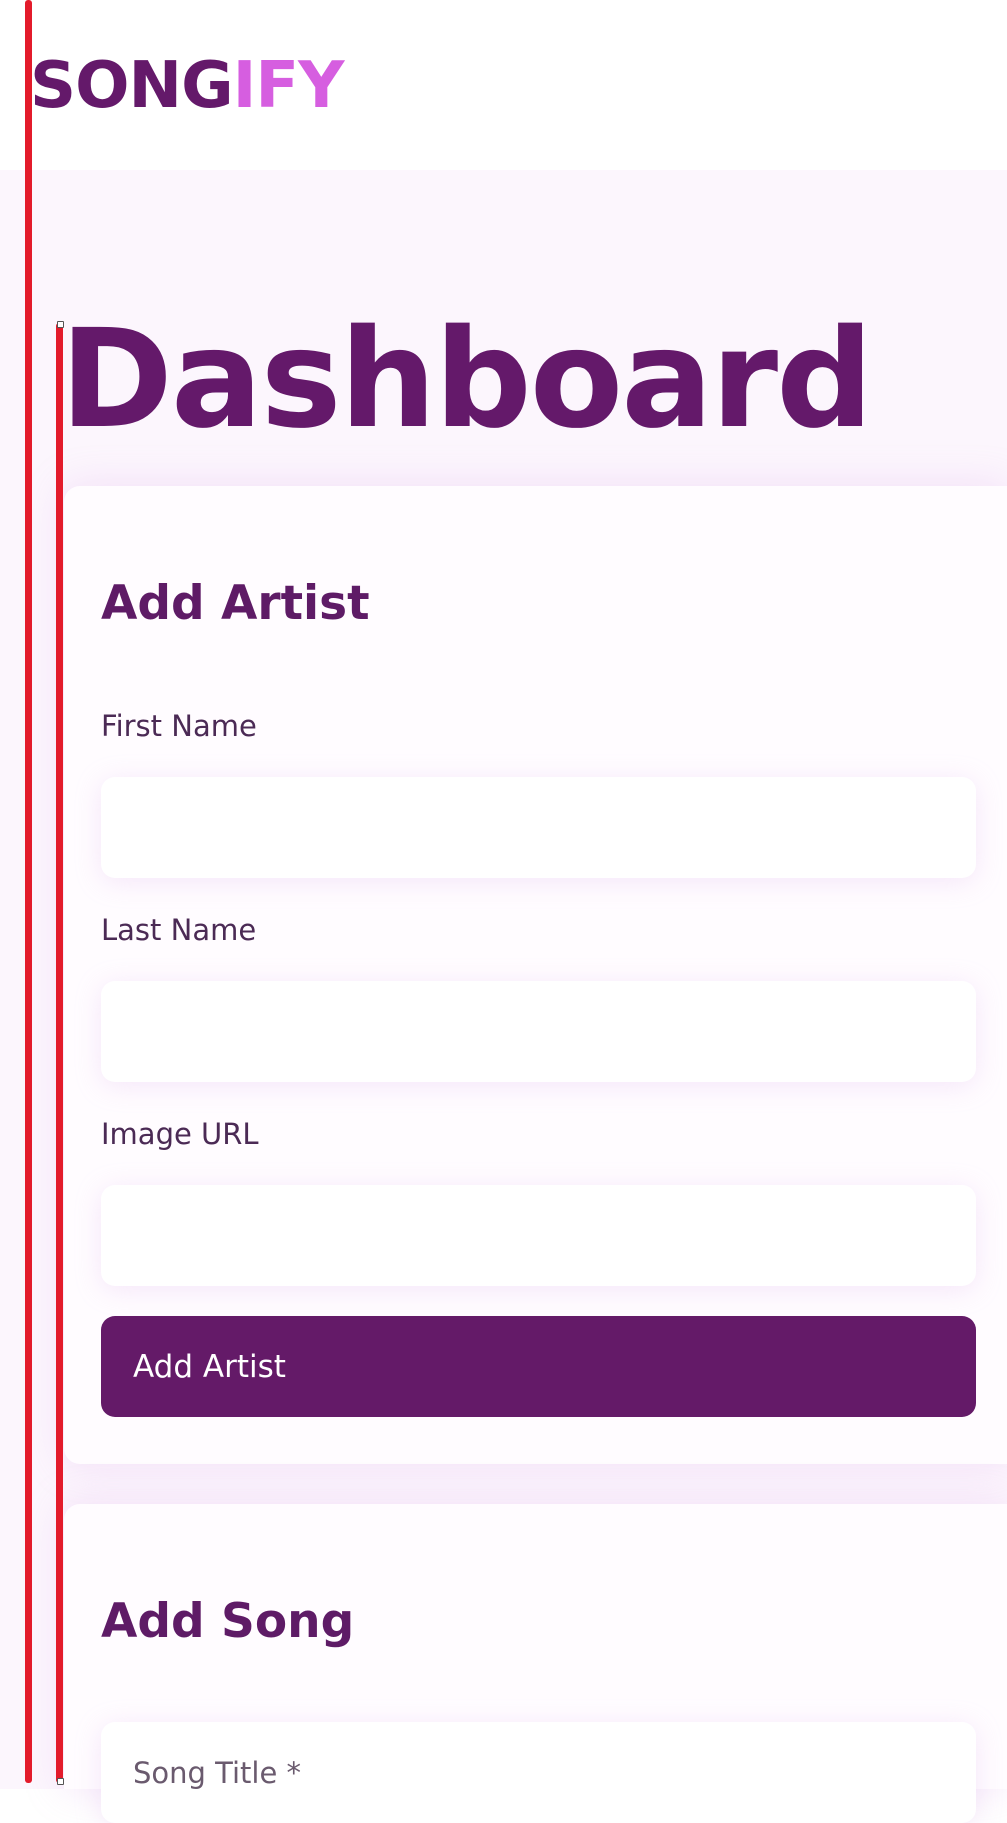  Describe the element at coordinates (538, 1235) in the screenshot. I see `image-url-input` at that location.